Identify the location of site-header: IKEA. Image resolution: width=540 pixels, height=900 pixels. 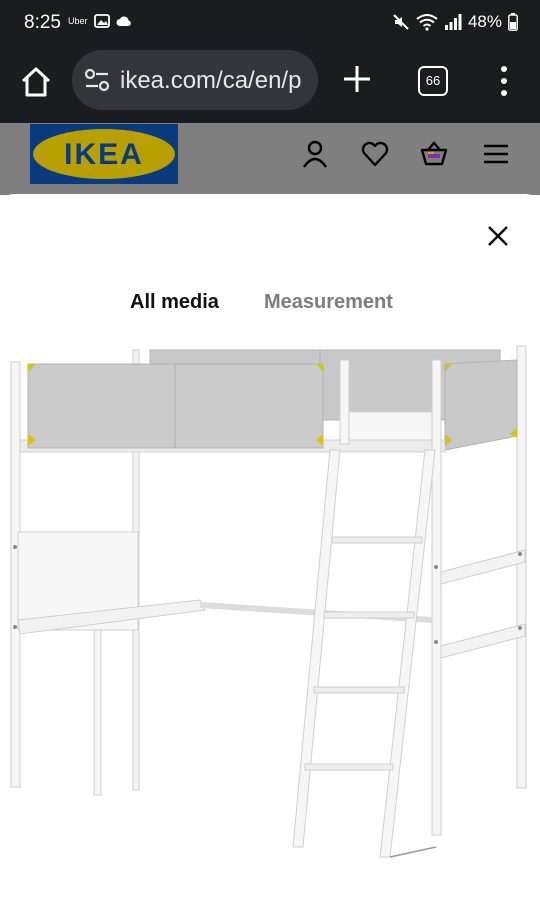
(270, 159).